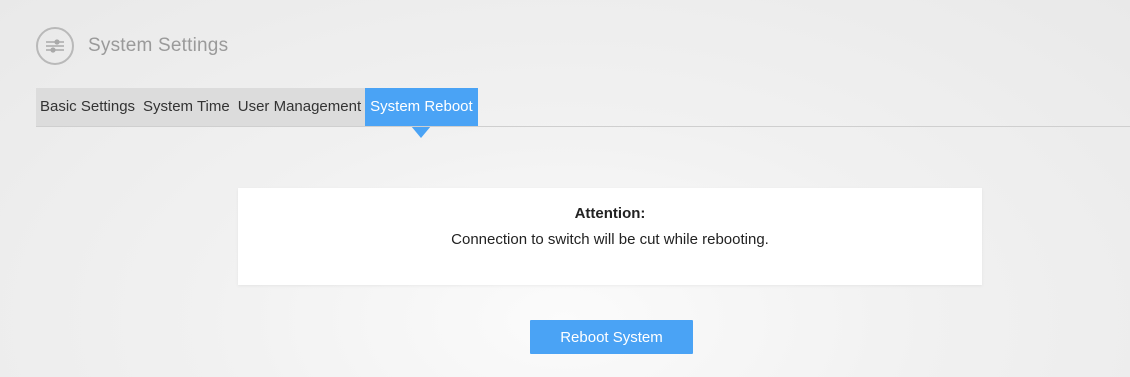 This screenshot has height=377, width=1130. I want to click on notice-title: Attention:, so click(610, 213).